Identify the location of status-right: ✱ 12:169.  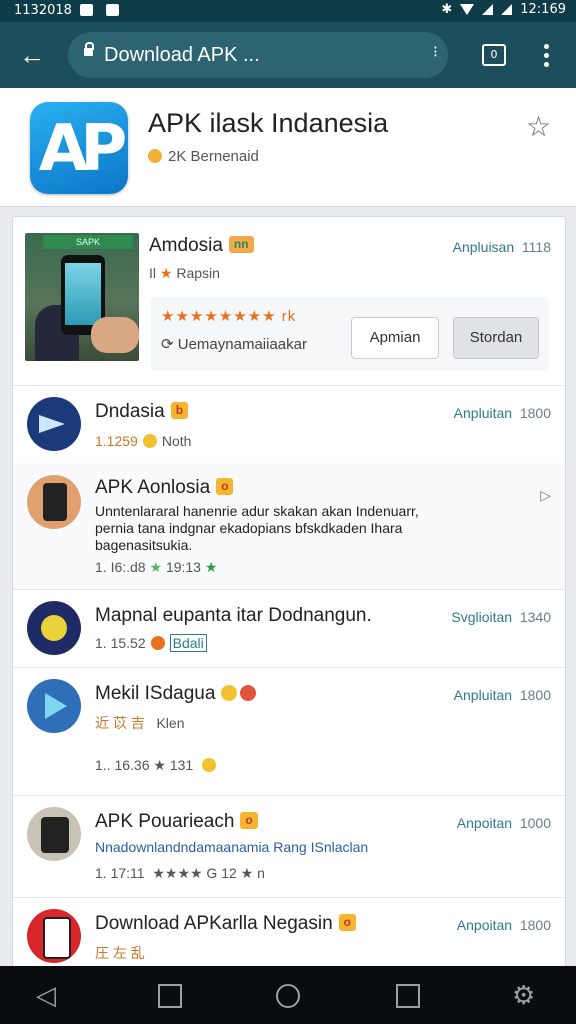
(503, 9).